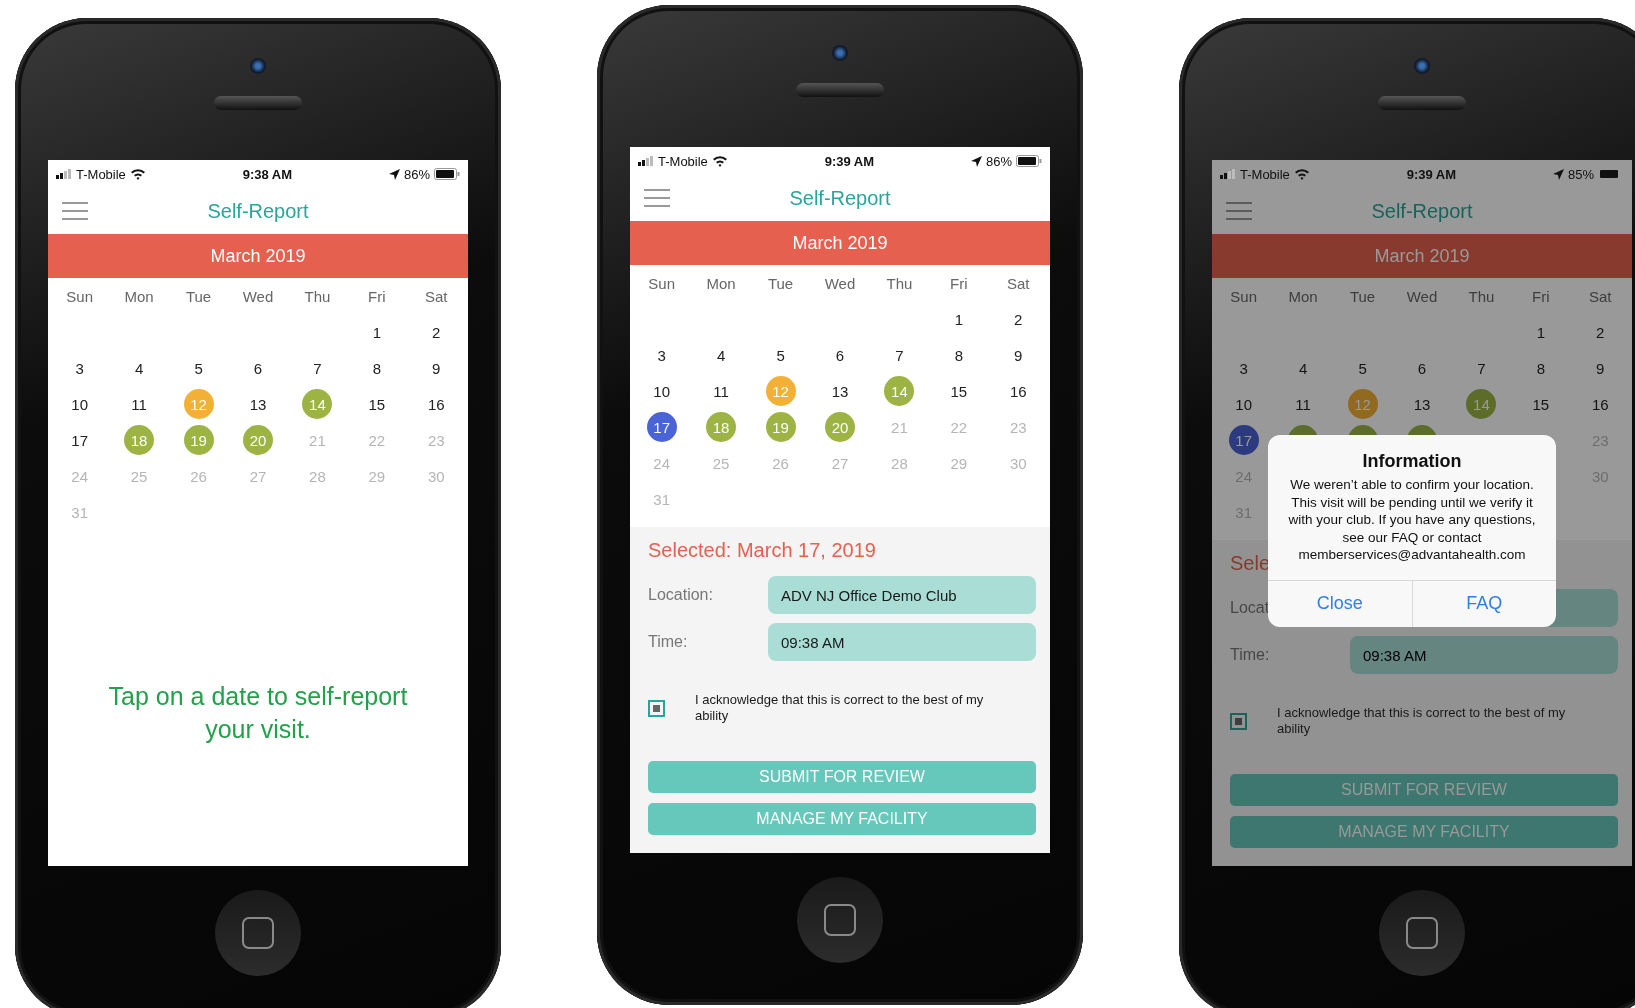 This screenshot has height=1008, width=1635. Describe the element at coordinates (668, 641) in the screenshot. I see `field-label: Time:` at that location.